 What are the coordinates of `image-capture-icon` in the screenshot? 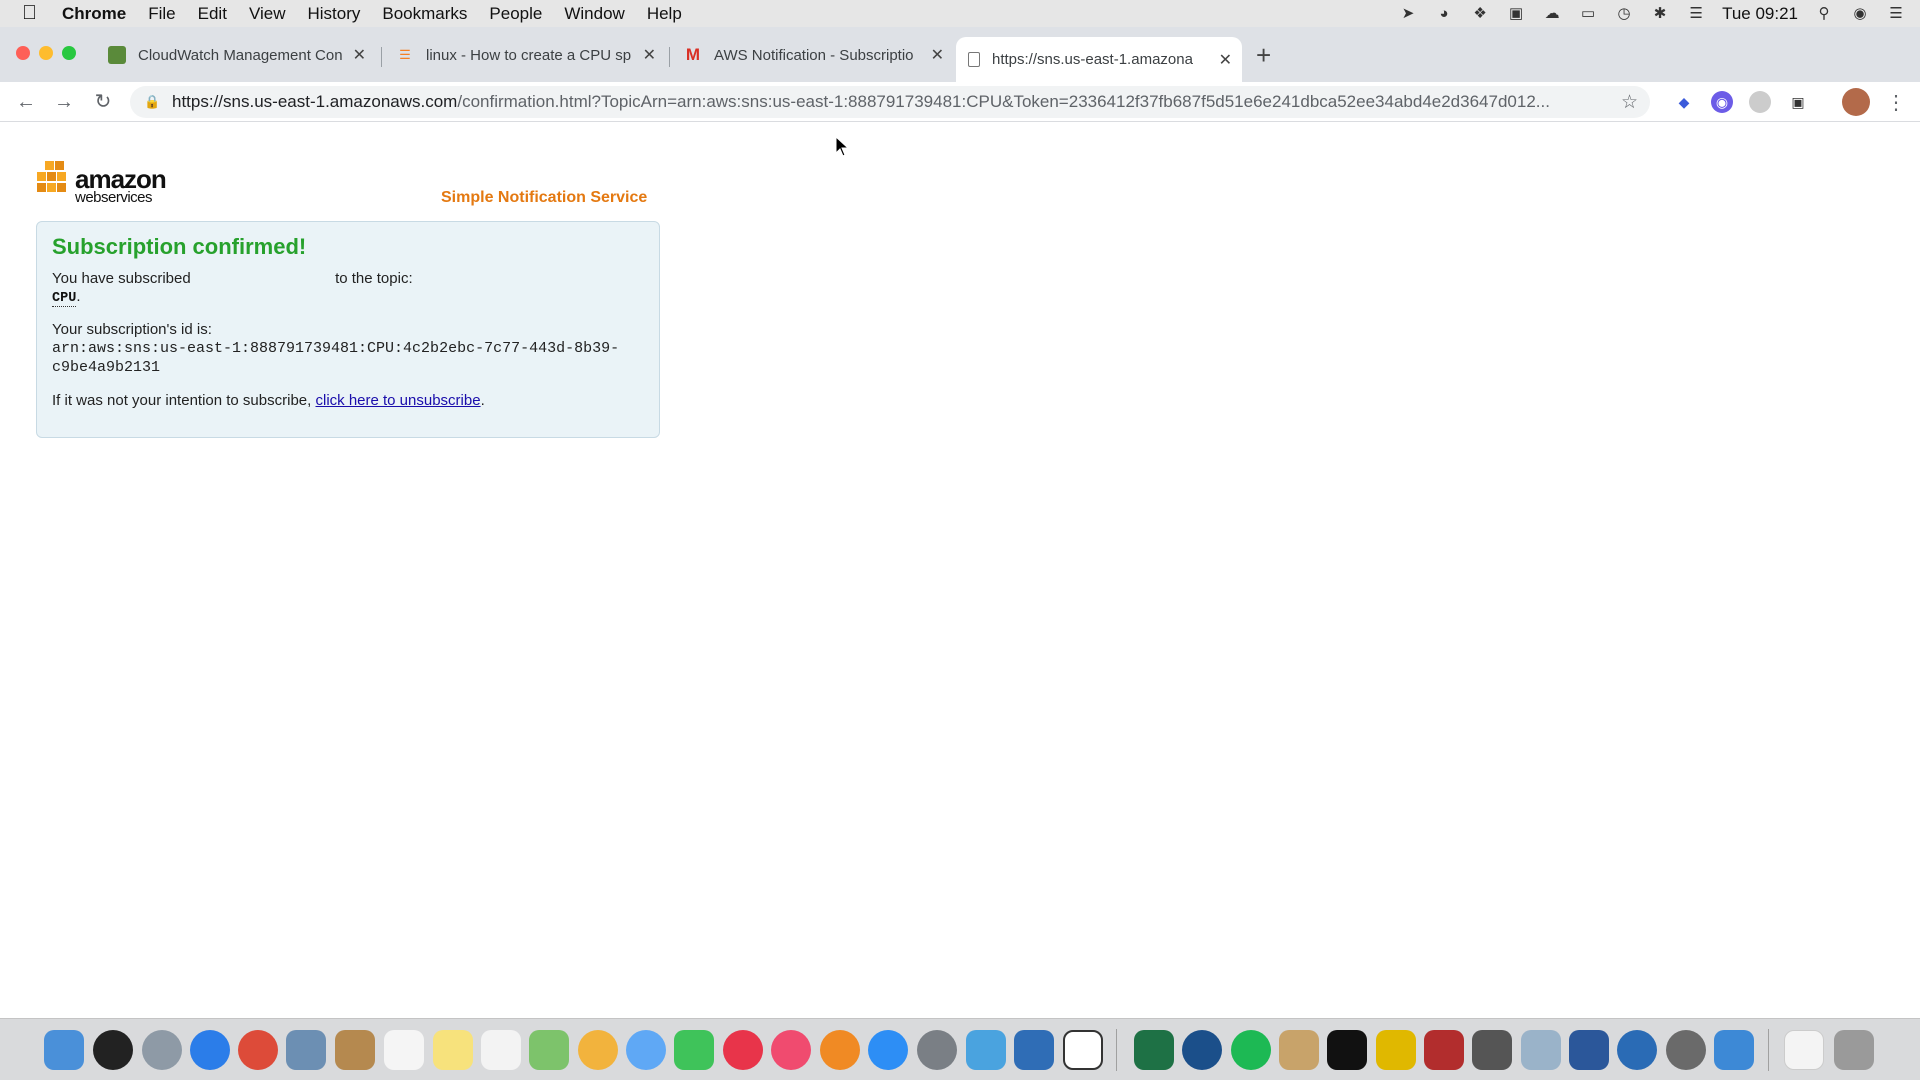 It's located at (1541, 1050).